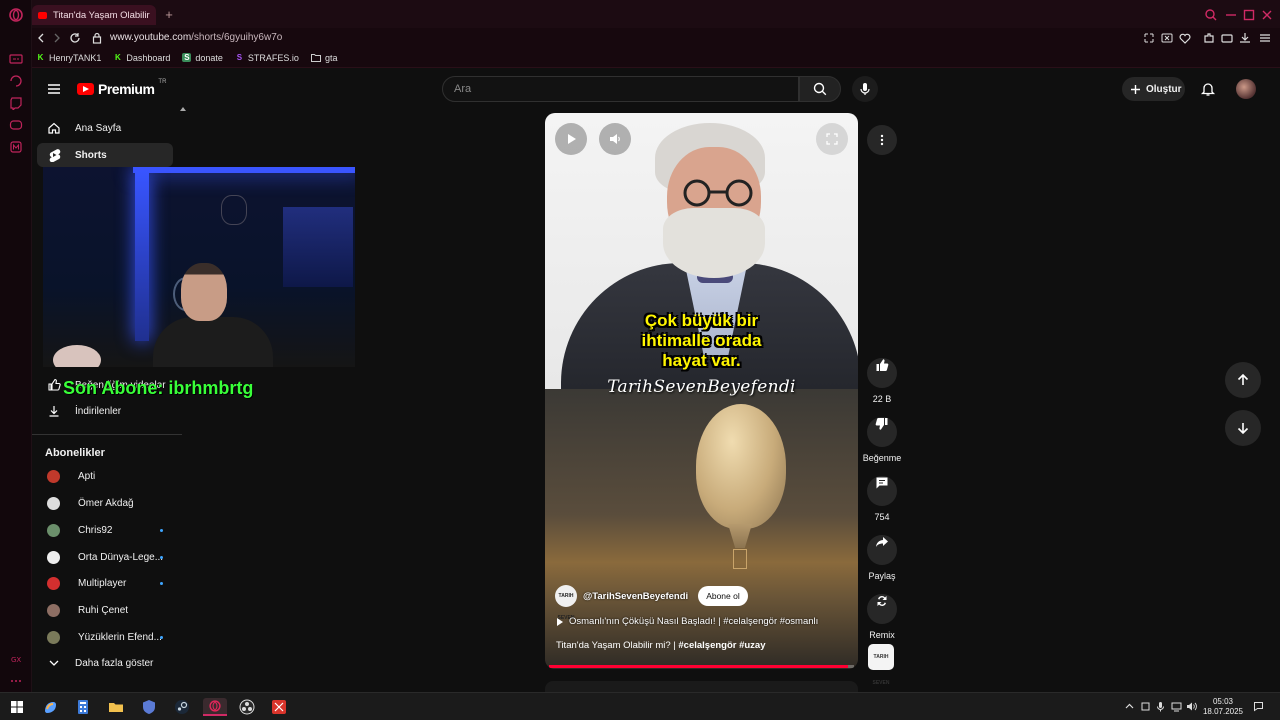  Describe the element at coordinates (121, 88) in the screenshot. I see `youtube-premium-logo: Premium TR` at that location.